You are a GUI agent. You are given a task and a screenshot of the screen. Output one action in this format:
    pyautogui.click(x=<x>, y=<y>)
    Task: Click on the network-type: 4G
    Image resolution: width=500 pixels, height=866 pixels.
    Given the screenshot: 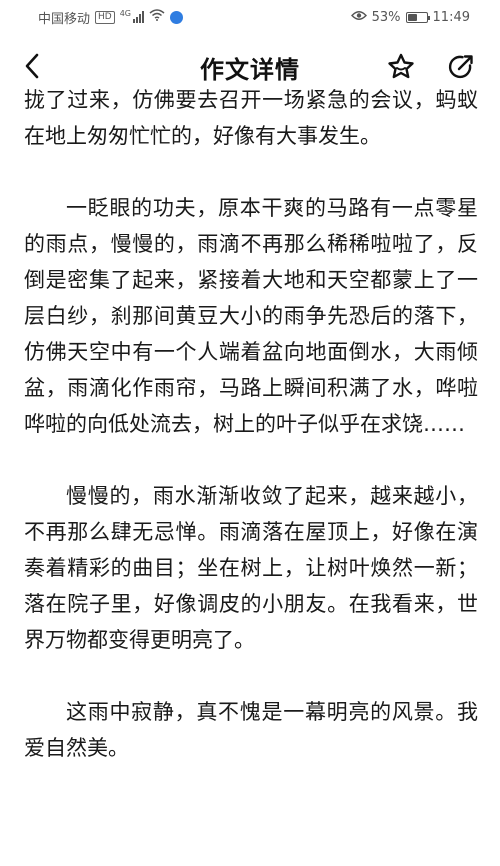 What is the action you would take?
    pyautogui.click(x=125, y=13)
    